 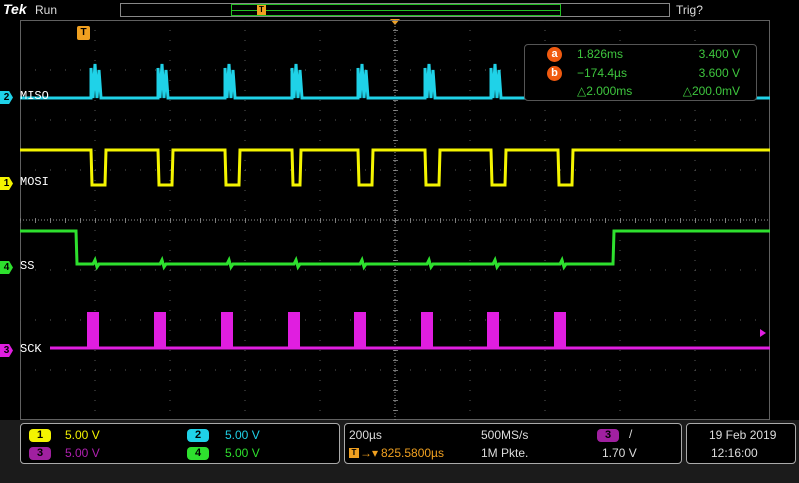 I want to click on cursor-b-value: 3.600 V, so click(x=719, y=73).